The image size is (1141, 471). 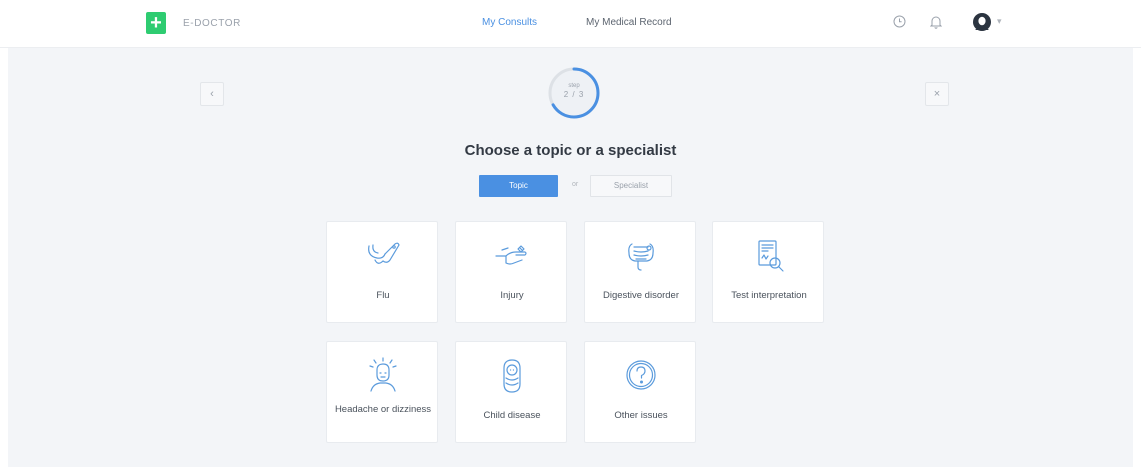 I want to click on topic-label: Test interpretation, so click(x=769, y=295).